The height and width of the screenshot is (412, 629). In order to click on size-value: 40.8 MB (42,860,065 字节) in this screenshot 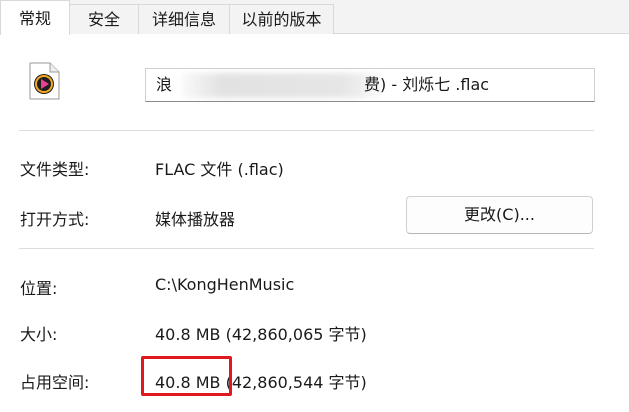, I will do `click(261, 334)`.